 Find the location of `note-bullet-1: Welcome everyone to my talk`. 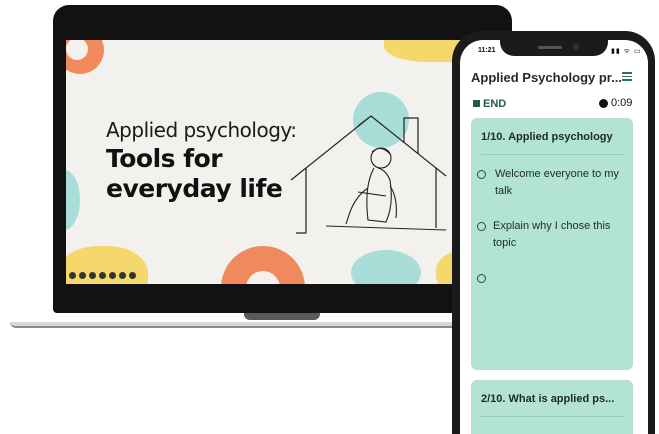

note-bullet-1: Welcome everyone to my talk is located at coordinates (557, 182).